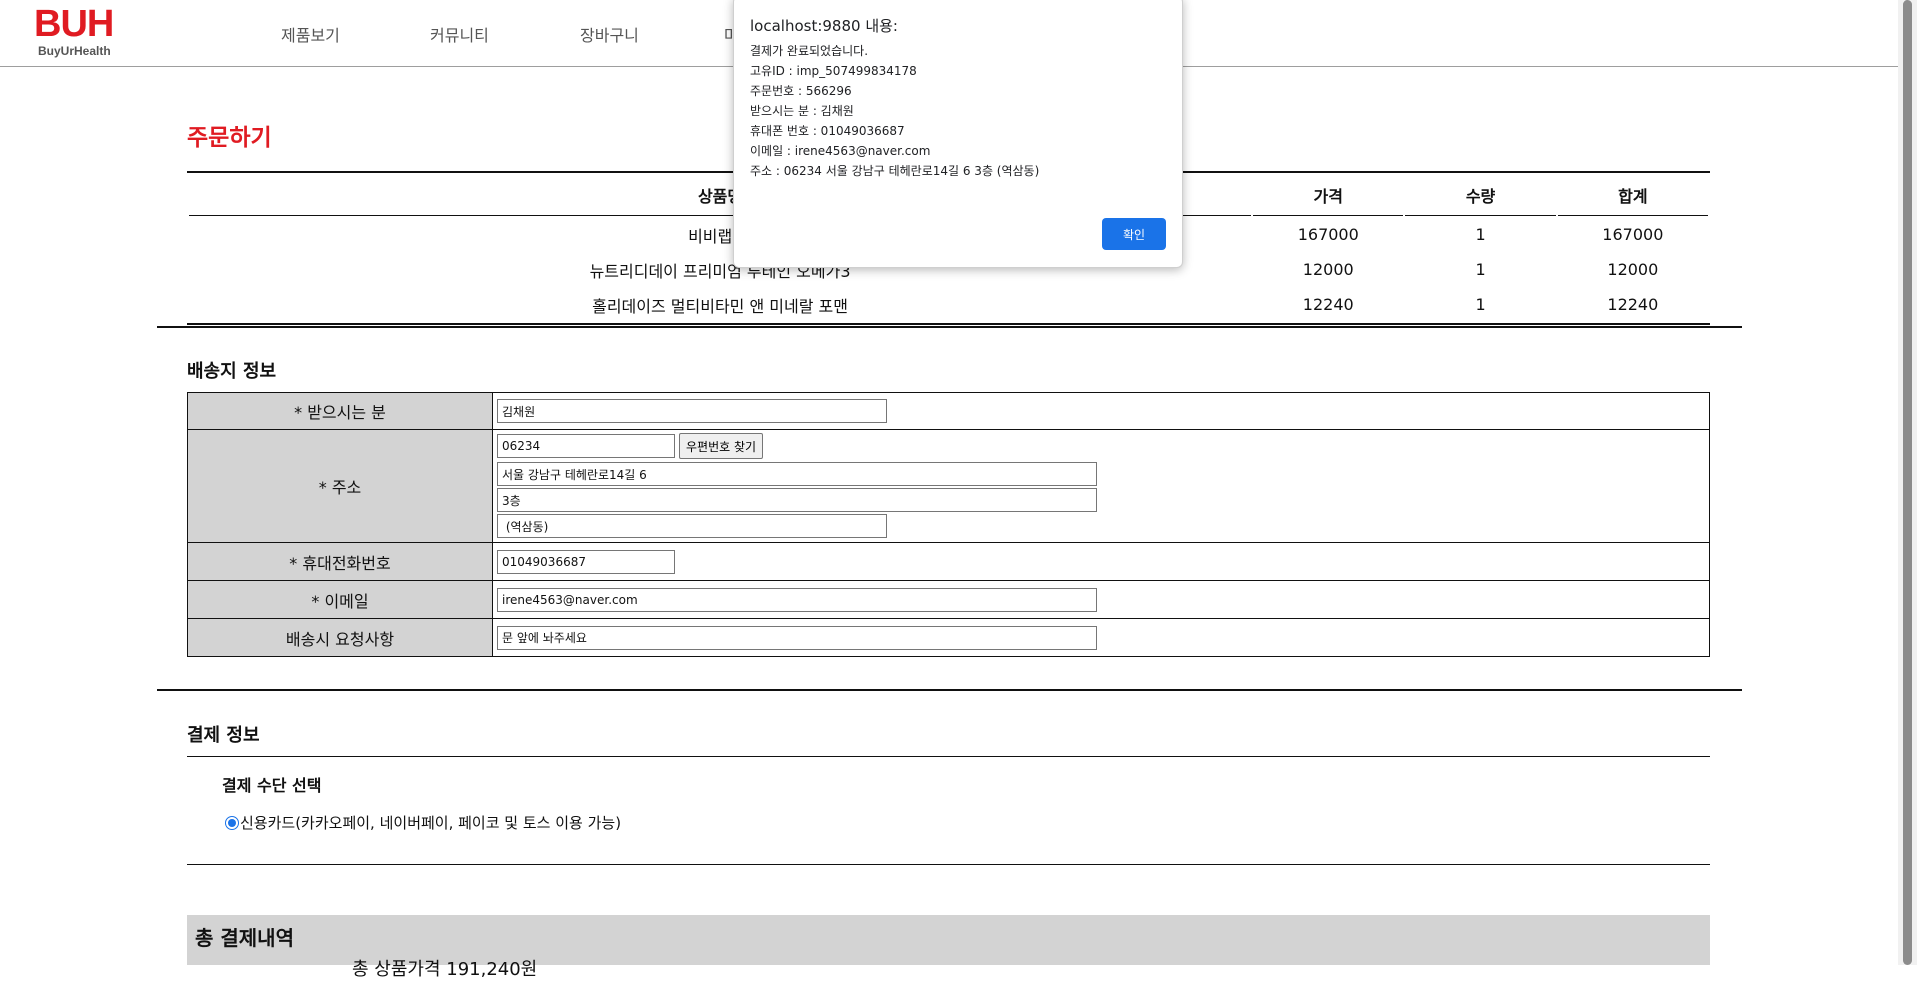 Image resolution: width=1917 pixels, height=981 pixels. What do you see at coordinates (232, 371) in the screenshot?
I see `shipping-section-title: 배송지 정보` at bounding box center [232, 371].